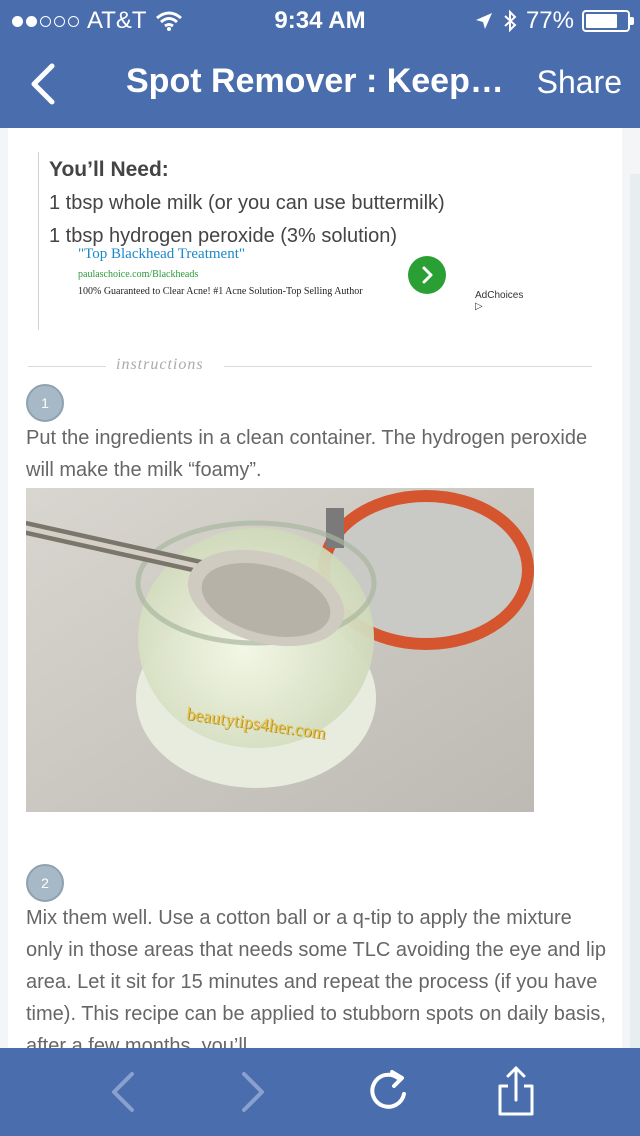  I want to click on back-button, so click(46, 84).